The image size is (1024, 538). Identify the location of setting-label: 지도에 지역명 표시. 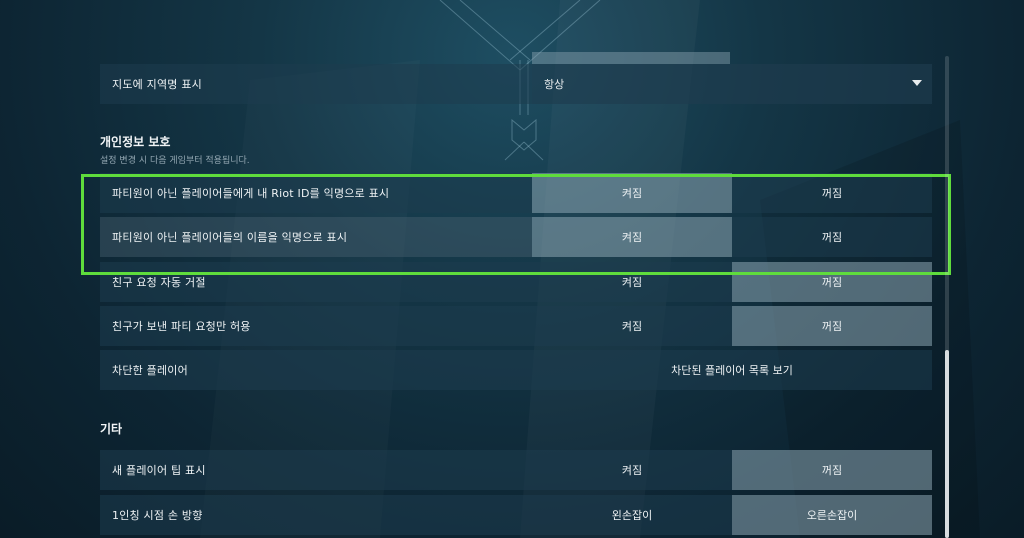
(316, 84).